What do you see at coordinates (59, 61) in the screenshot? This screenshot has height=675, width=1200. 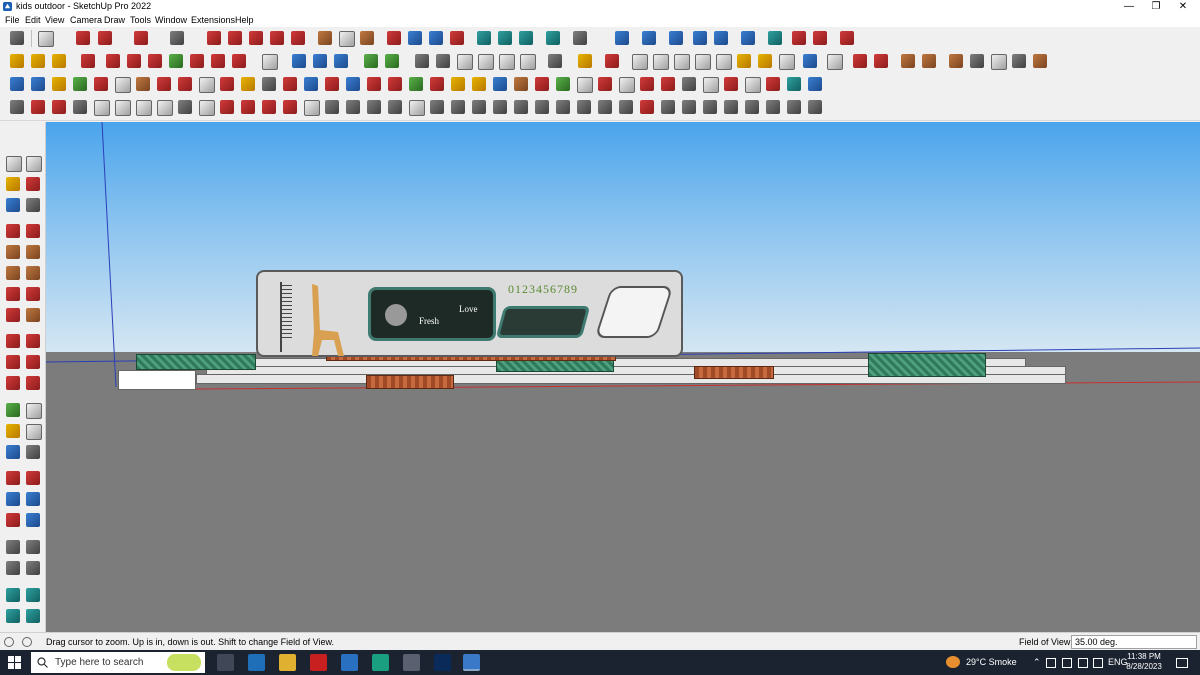 I see `box-icon` at bounding box center [59, 61].